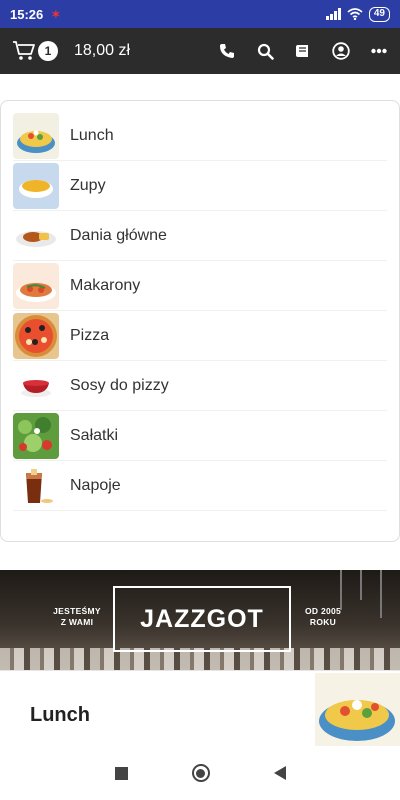 This screenshot has width=400, height=800. What do you see at coordinates (200, 14) in the screenshot?
I see `status-bar: 15:26 ✶ 49` at bounding box center [200, 14].